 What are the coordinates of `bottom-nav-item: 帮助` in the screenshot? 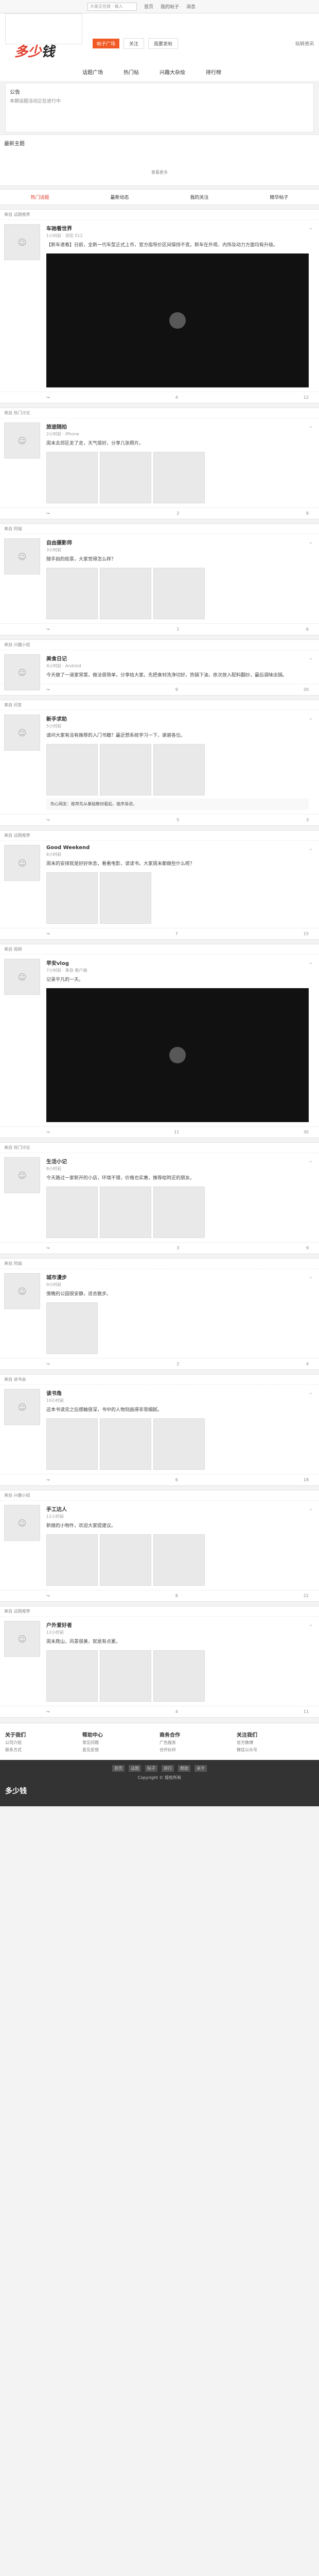 It's located at (184, 1768).